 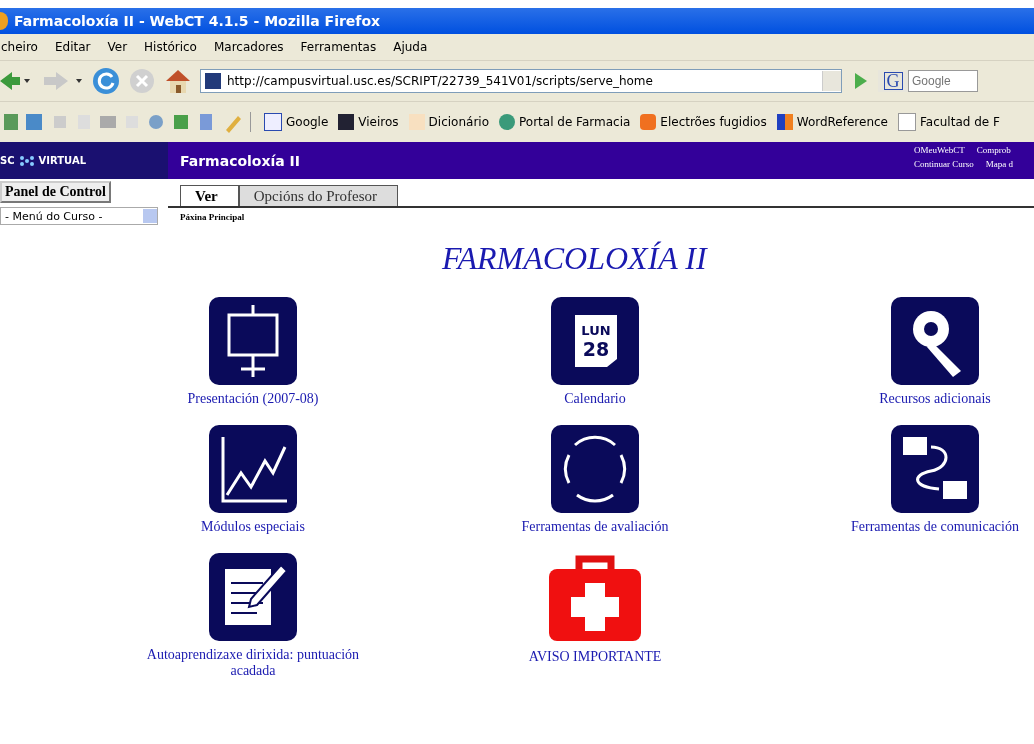 I want to click on bookmark-link: Electrões fugidios, so click(x=703, y=122).